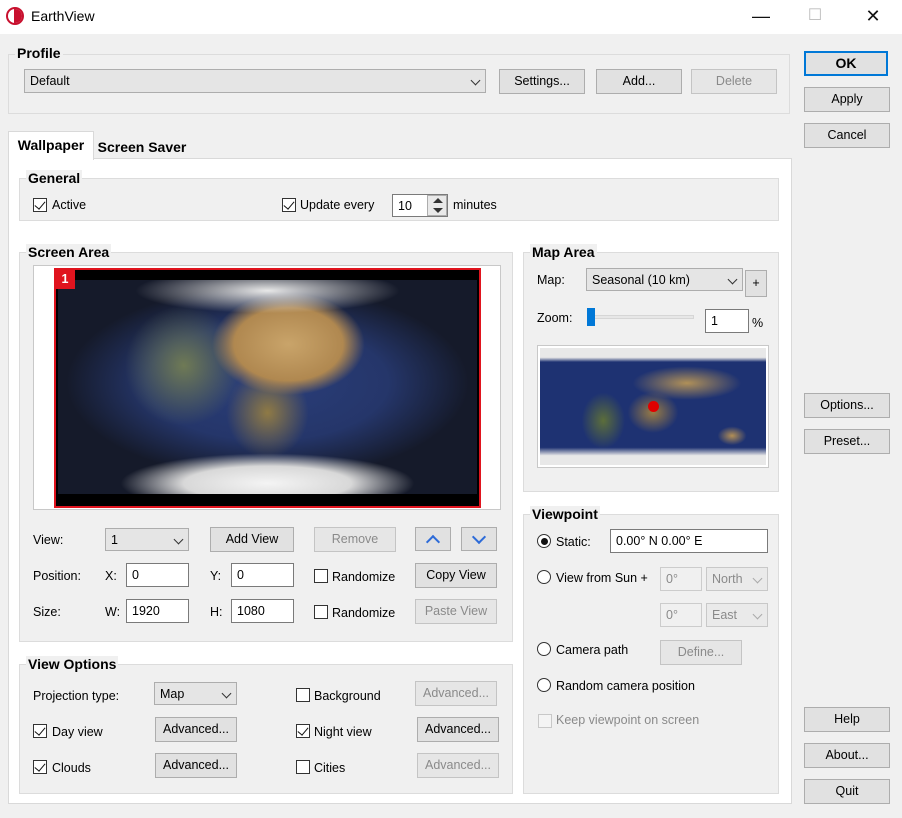  What do you see at coordinates (725, 615) in the screenshot?
I see `longitude-direction-value: East` at bounding box center [725, 615].